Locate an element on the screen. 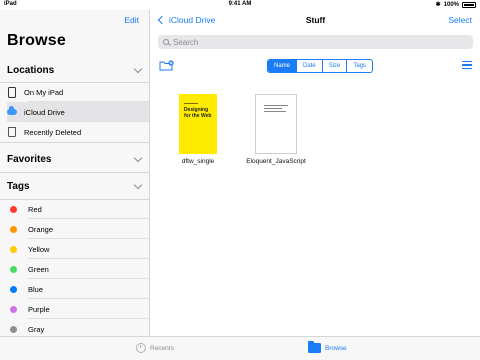 The width and height of the screenshot is (480, 360). bluetooth-icon: ✱ is located at coordinates (438, 5).